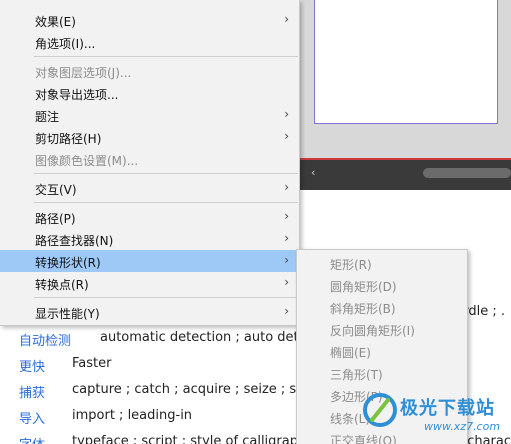 The image size is (511, 444). I want to click on menu-item-label: 路径(P), so click(55, 219).